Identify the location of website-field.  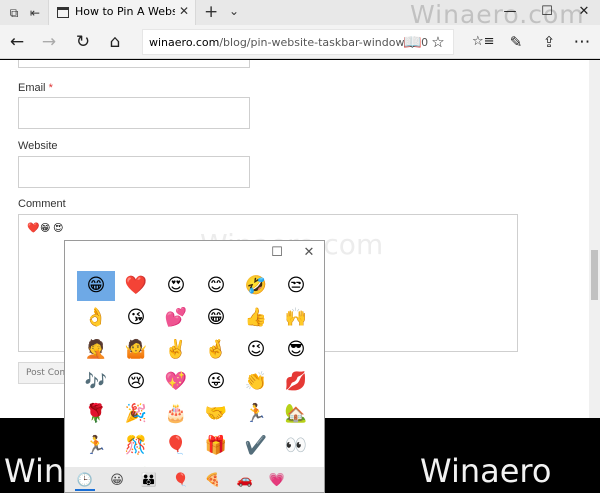
(134, 172).